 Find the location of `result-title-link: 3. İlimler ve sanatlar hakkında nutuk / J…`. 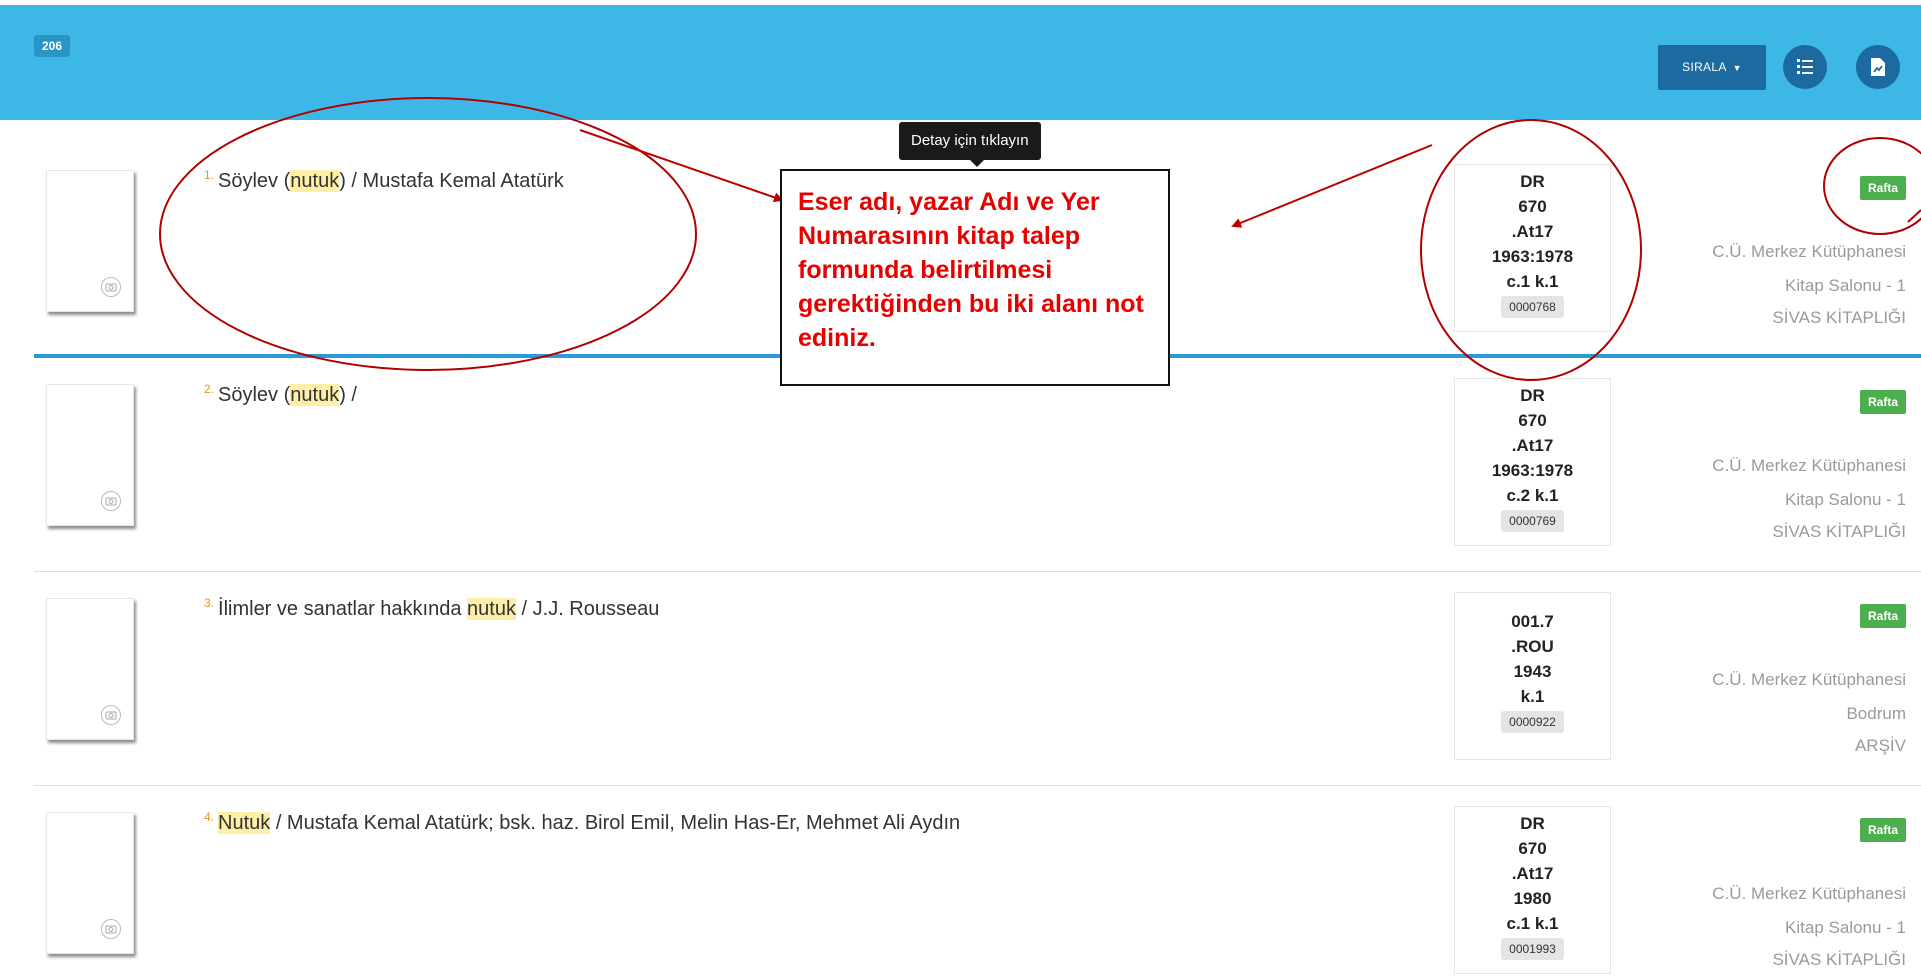

result-title-link: 3. İlimler ve sanatlar hakkında nutuk / J… is located at coordinates (431, 608).